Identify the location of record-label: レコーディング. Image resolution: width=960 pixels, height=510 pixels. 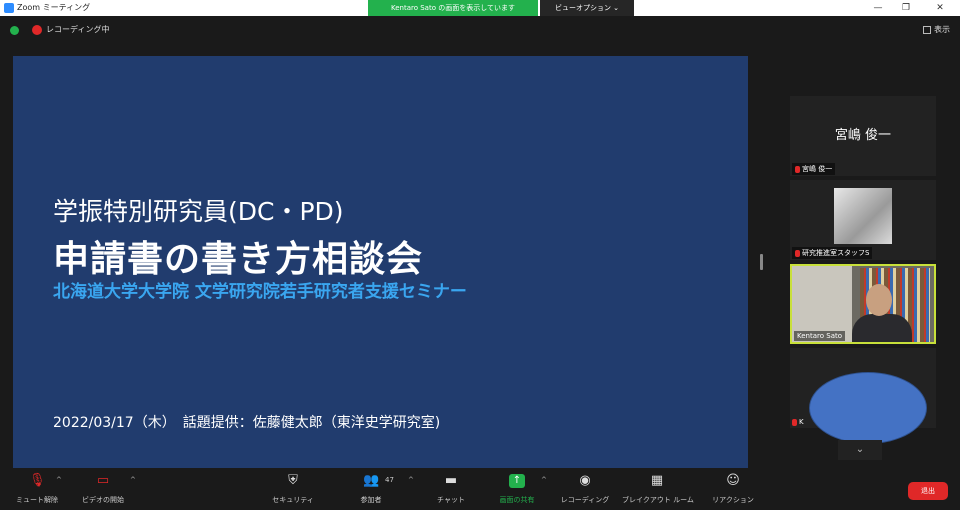
(585, 500).